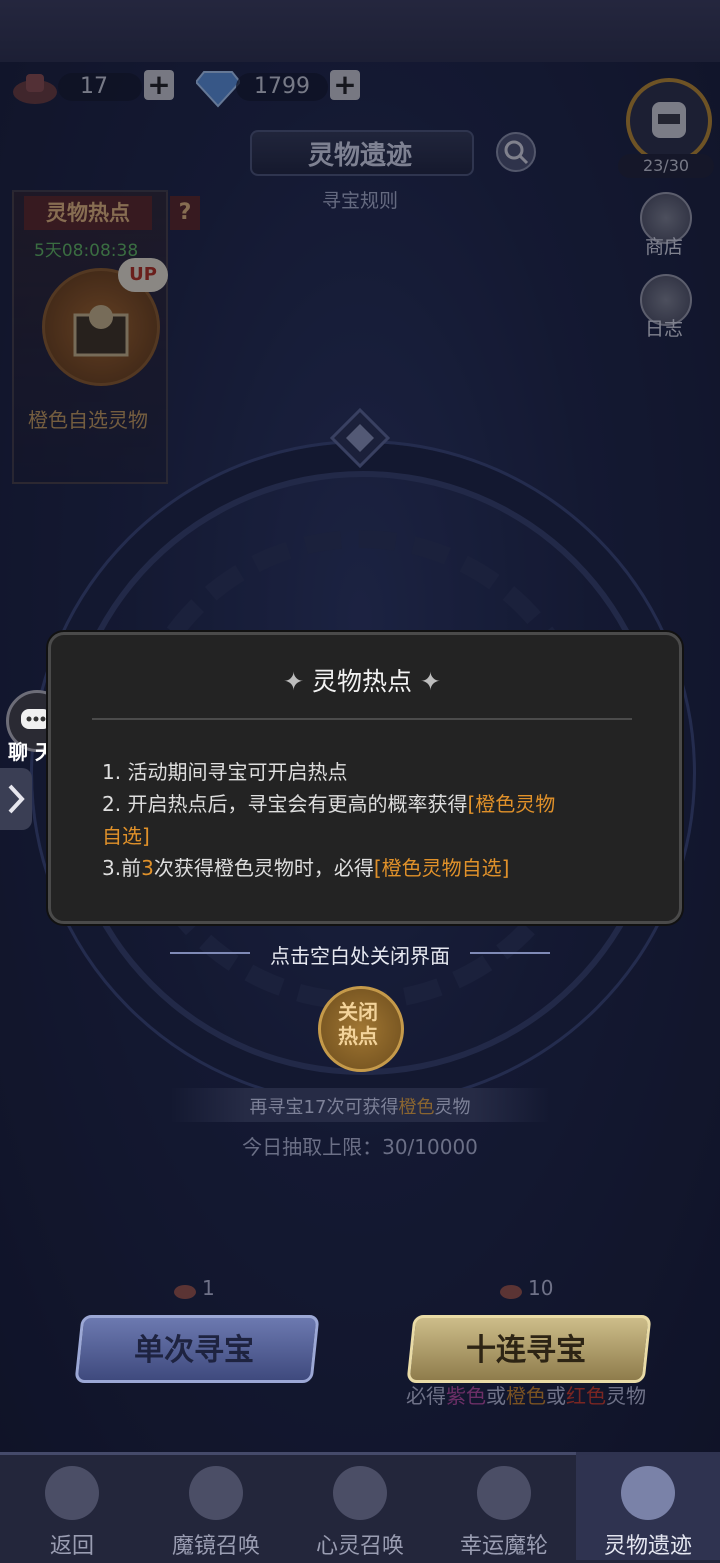  What do you see at coordinates (362, 719) in the screenshot?
I see `dialog-divider` at bounding box center [362, 719].